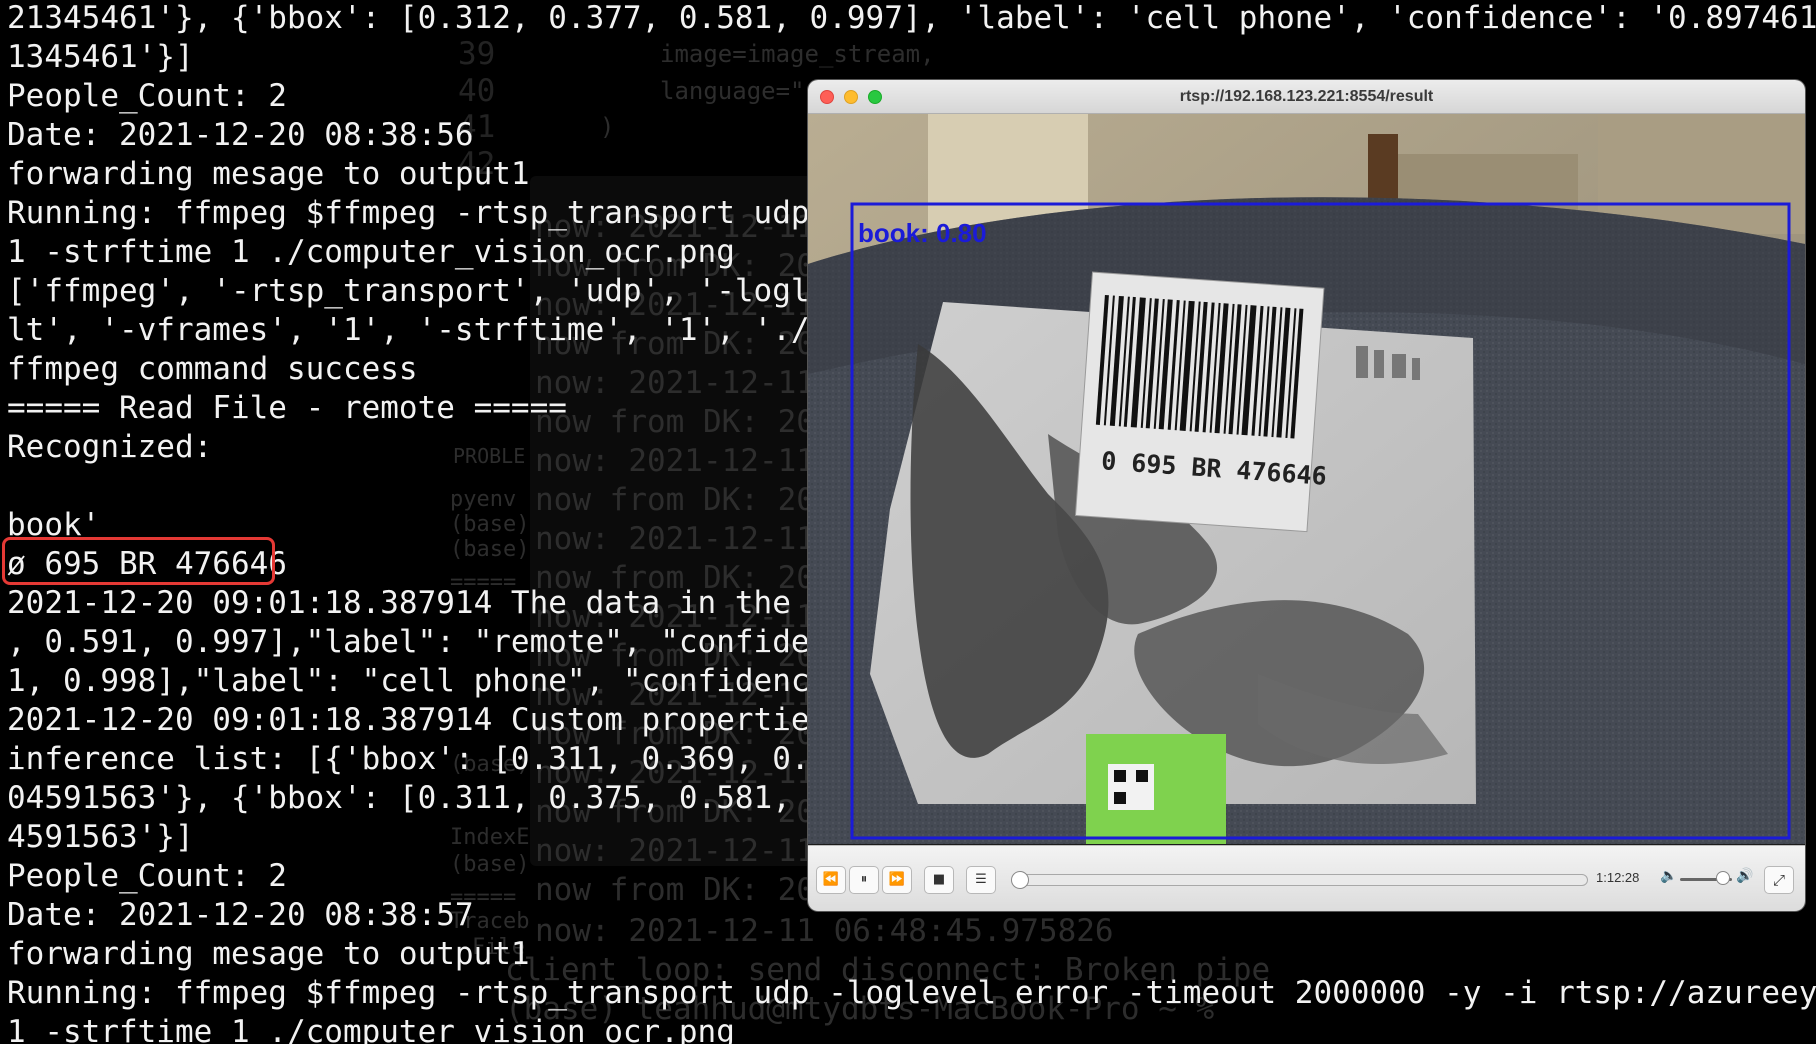 The image size is (1816, 1044). I want to click on forward-button: ⏩, so click(897, 880).